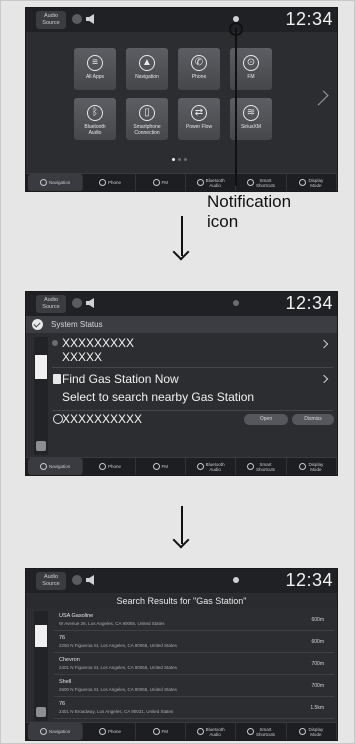  What do you see at coordinates (251, 63) in the screenshot?
I see `fm-radio-icon: ⊙` at bounding box center [251, 63].